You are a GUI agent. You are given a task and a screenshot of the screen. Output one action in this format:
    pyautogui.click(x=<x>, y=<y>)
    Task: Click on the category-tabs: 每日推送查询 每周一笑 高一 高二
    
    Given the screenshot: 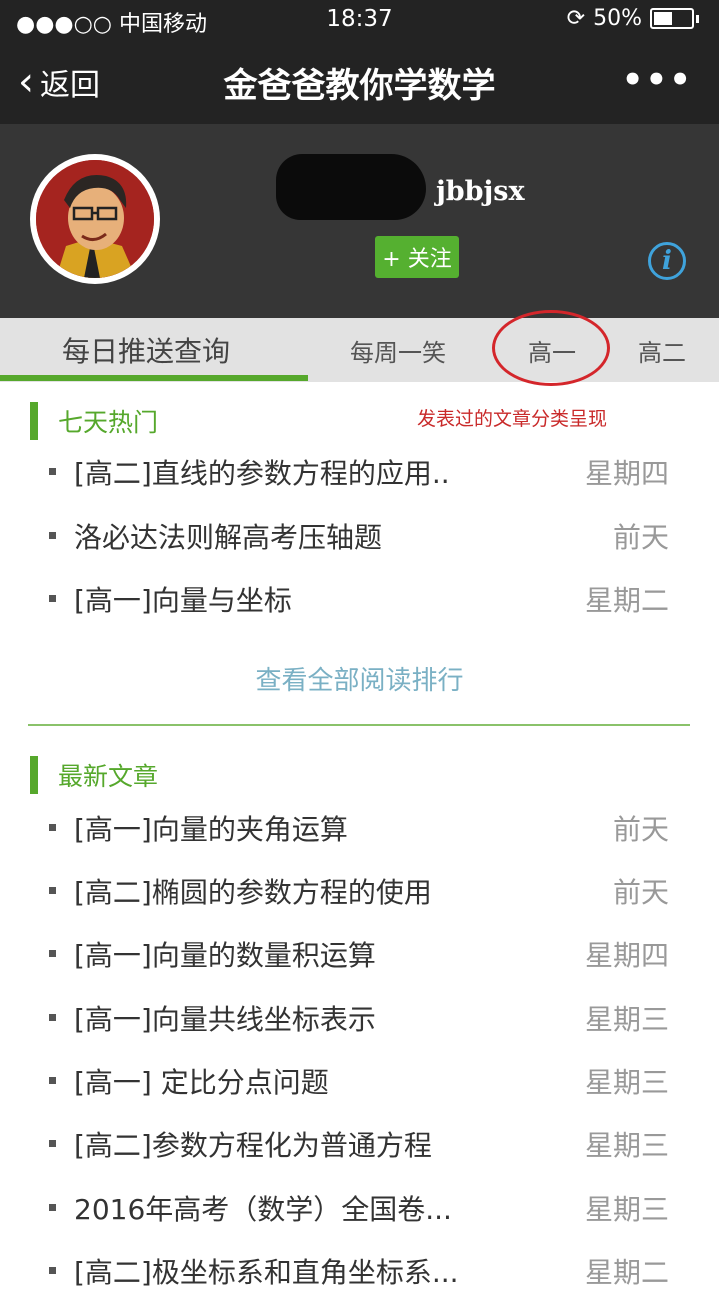 What is the action you would take?
    pyautogui.click(x=359, y=350)
    